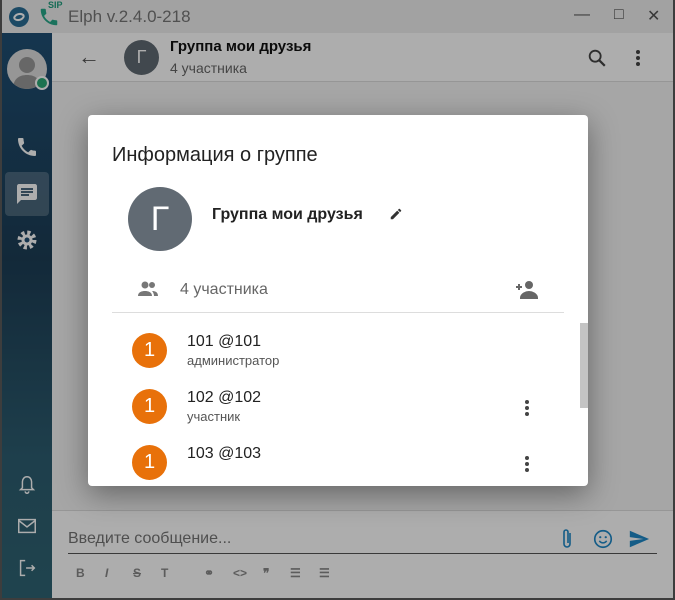 The image size is (675, 600). I want to click on member-name: 101 @101, so click(224, 341).